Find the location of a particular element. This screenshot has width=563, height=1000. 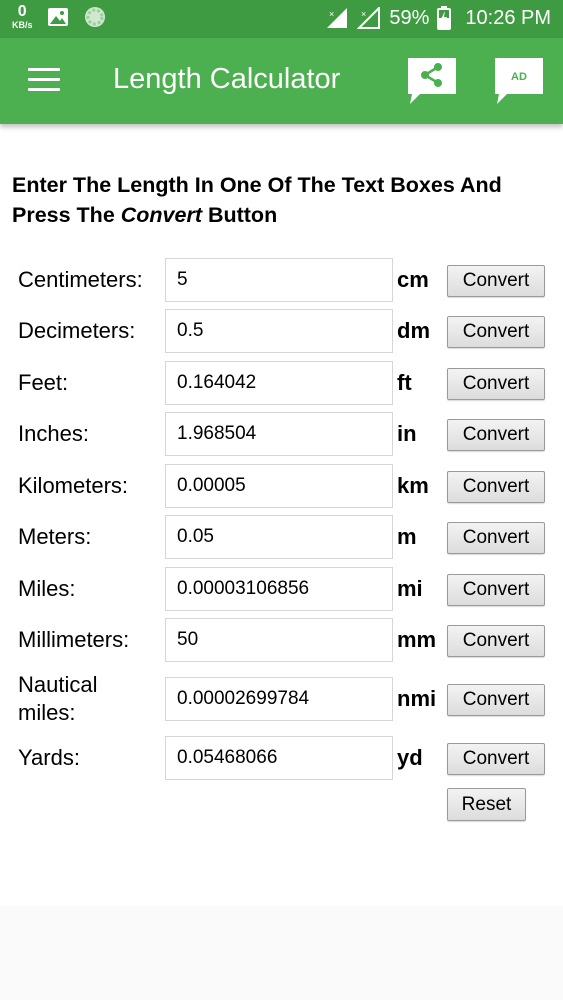

feet-input is located at coordinates (279, 383).